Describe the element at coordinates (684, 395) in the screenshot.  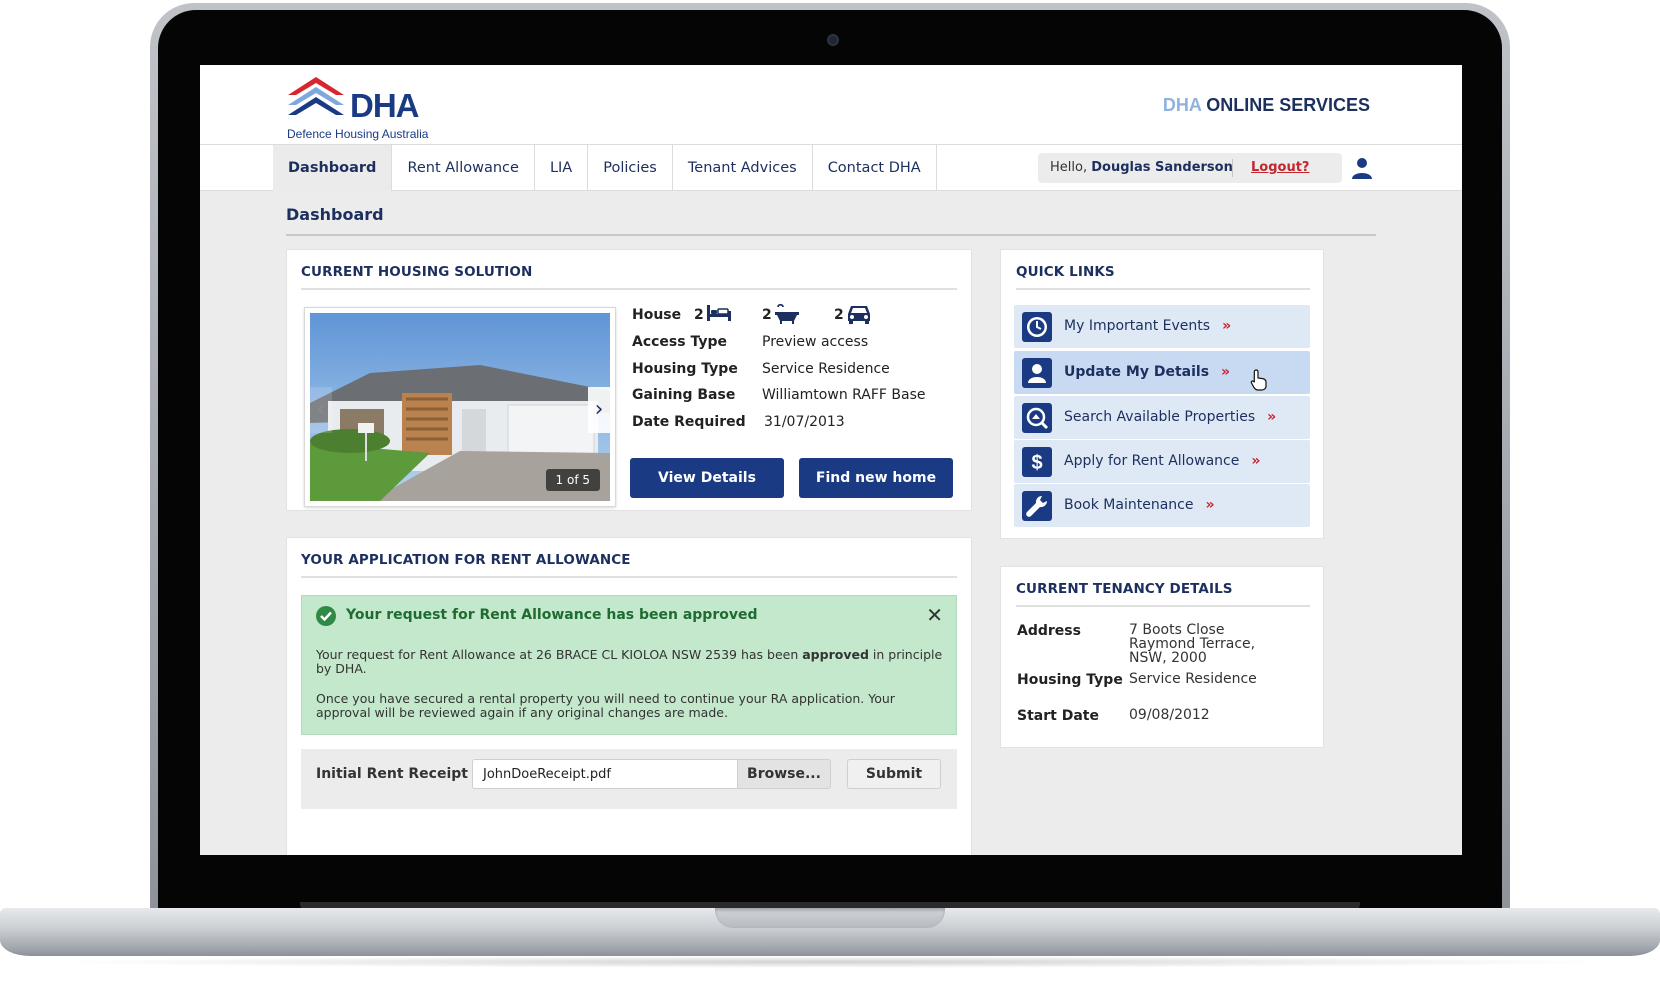
I see `detail-label: Gaining Base` at that location.